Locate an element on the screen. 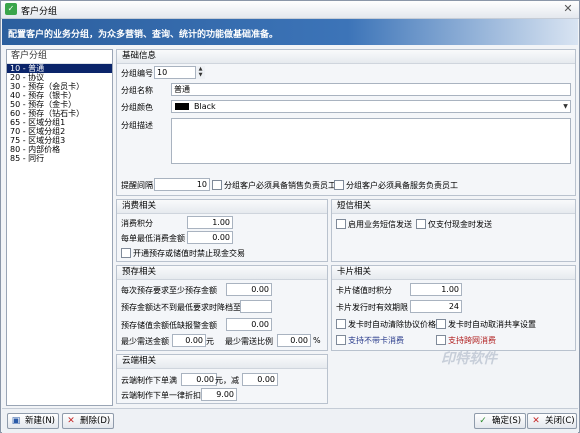 This screenshot has width=580, height=433. no-card-label: 支持不带卡消费 is located at coordinates (376, 340).